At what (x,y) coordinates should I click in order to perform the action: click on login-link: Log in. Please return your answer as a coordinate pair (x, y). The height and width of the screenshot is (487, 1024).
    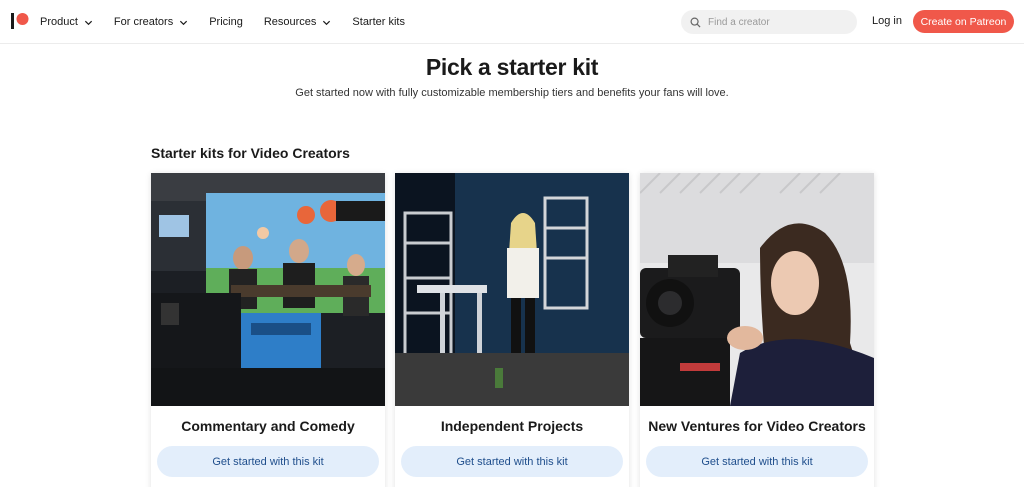
    Looking at the image, I should click on (887, 21).